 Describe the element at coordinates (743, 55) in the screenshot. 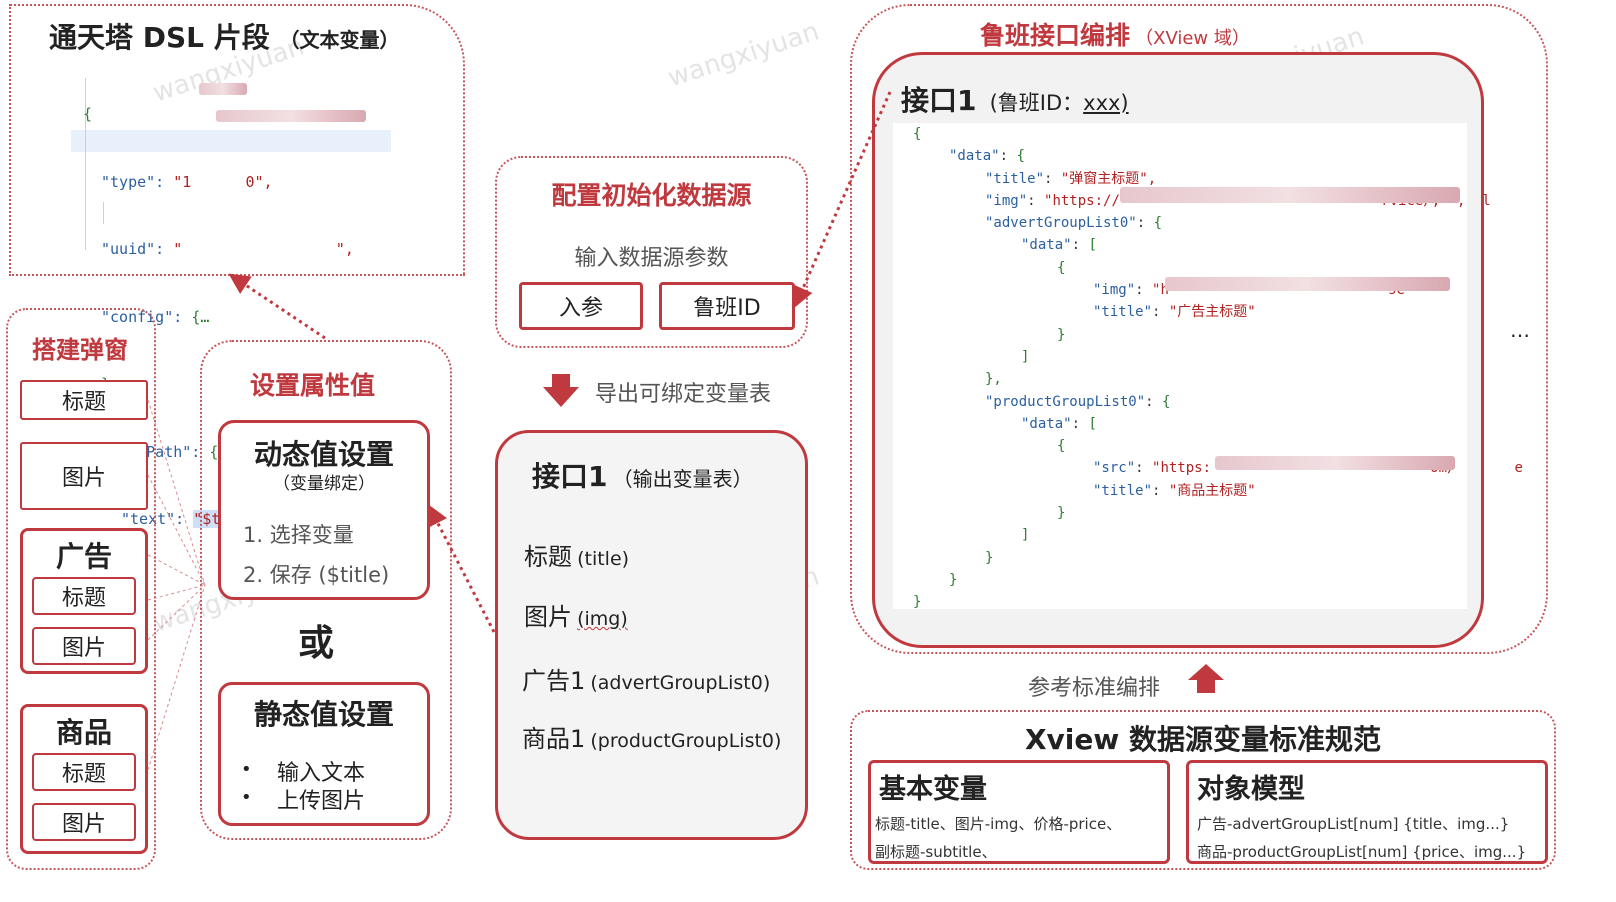

I see `watermark: wangxiyuan` at that location.